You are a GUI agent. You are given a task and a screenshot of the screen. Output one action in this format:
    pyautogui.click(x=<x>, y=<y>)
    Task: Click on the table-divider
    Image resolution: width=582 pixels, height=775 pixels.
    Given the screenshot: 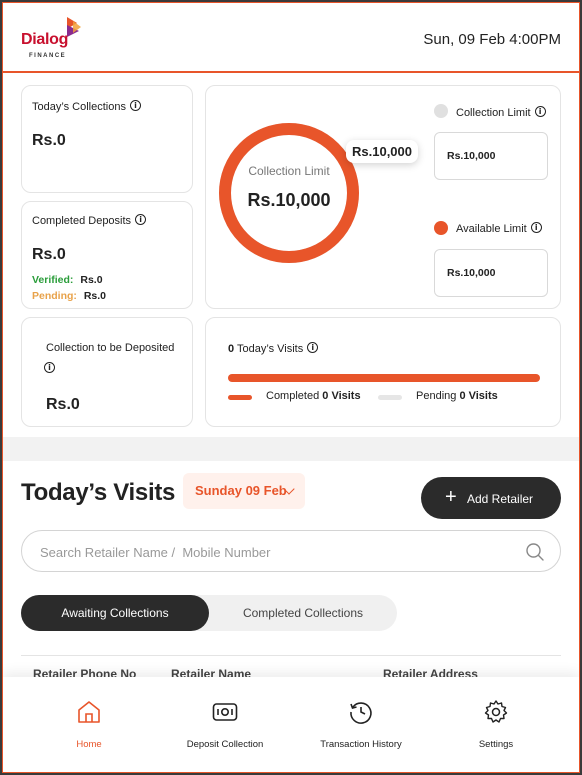 What is the action you would take?
    pyautogui.click(x=291, y=655)
    